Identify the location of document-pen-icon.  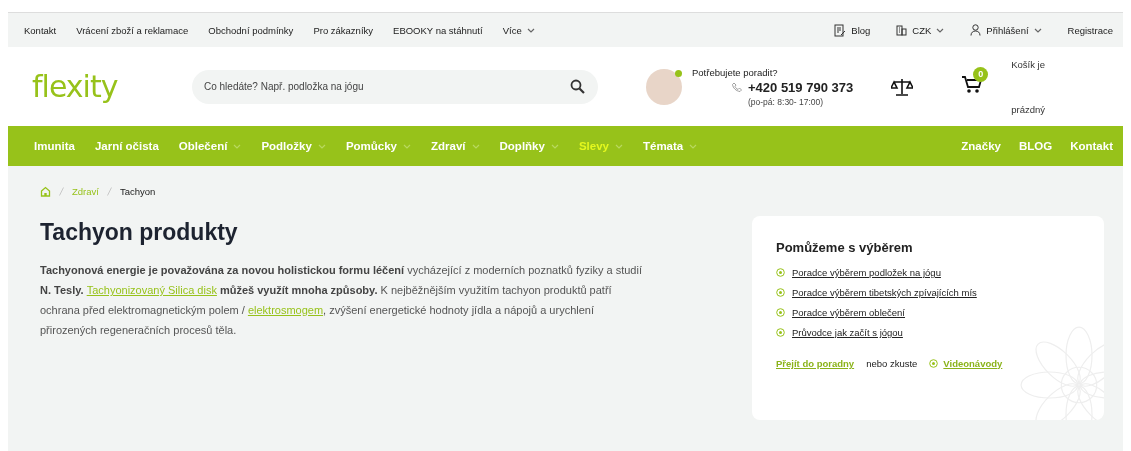
(840, 30).